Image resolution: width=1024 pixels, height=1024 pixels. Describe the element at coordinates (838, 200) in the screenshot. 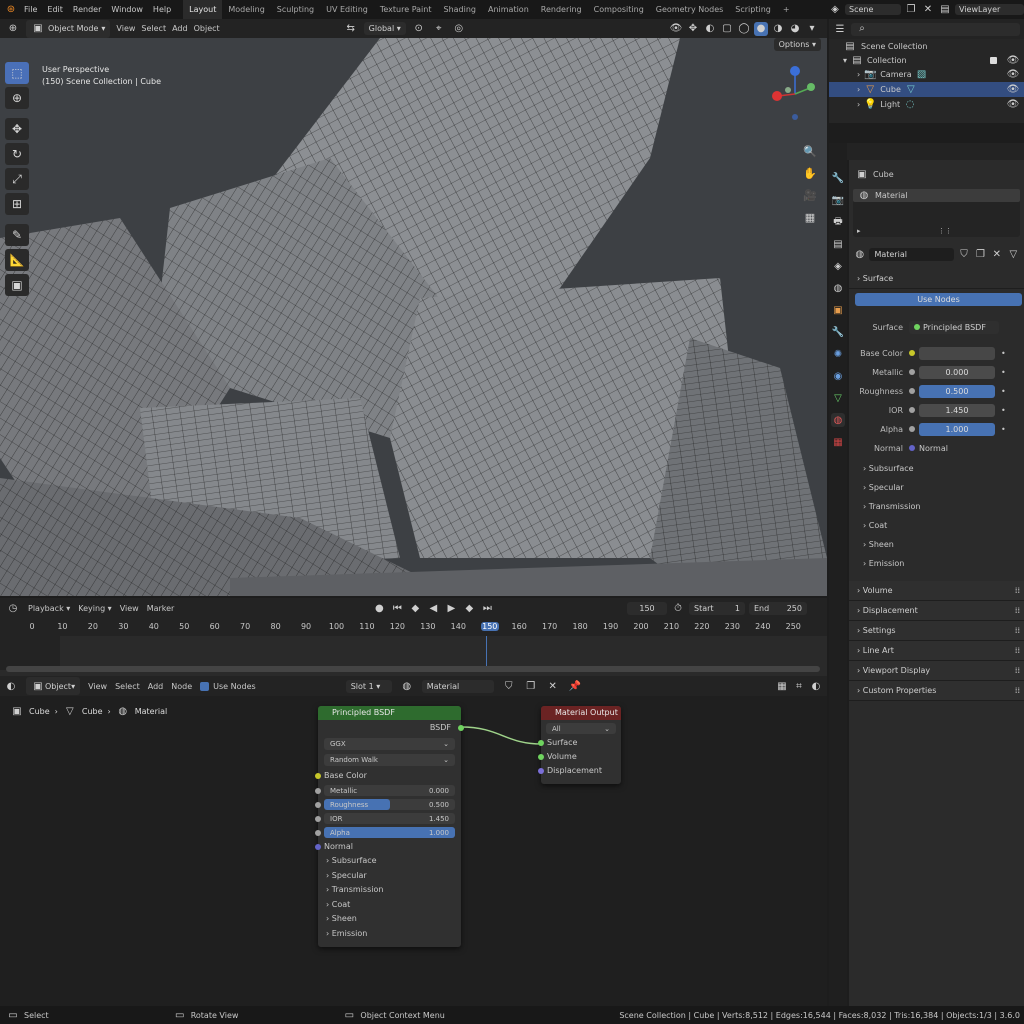

I see `render-tab-icon: 📷` at that location.